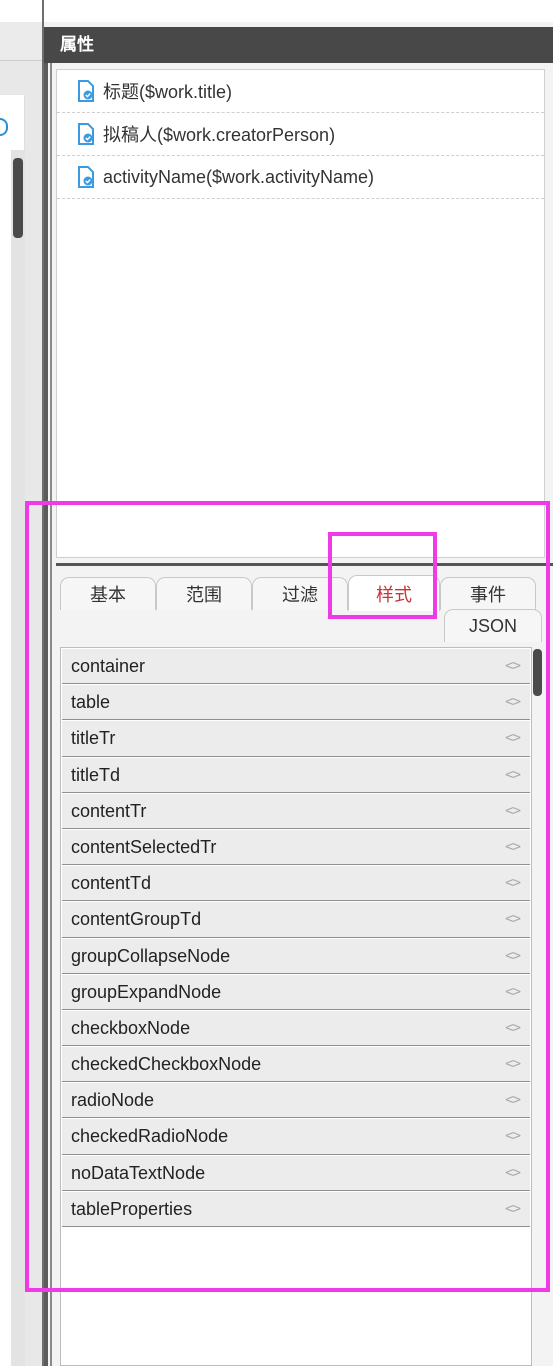 The height and width of the screenshot is (1366, 553). Describe the element at coordinates (108, 593) in the screenshot. I see `tab-basic: 基本` at that location.